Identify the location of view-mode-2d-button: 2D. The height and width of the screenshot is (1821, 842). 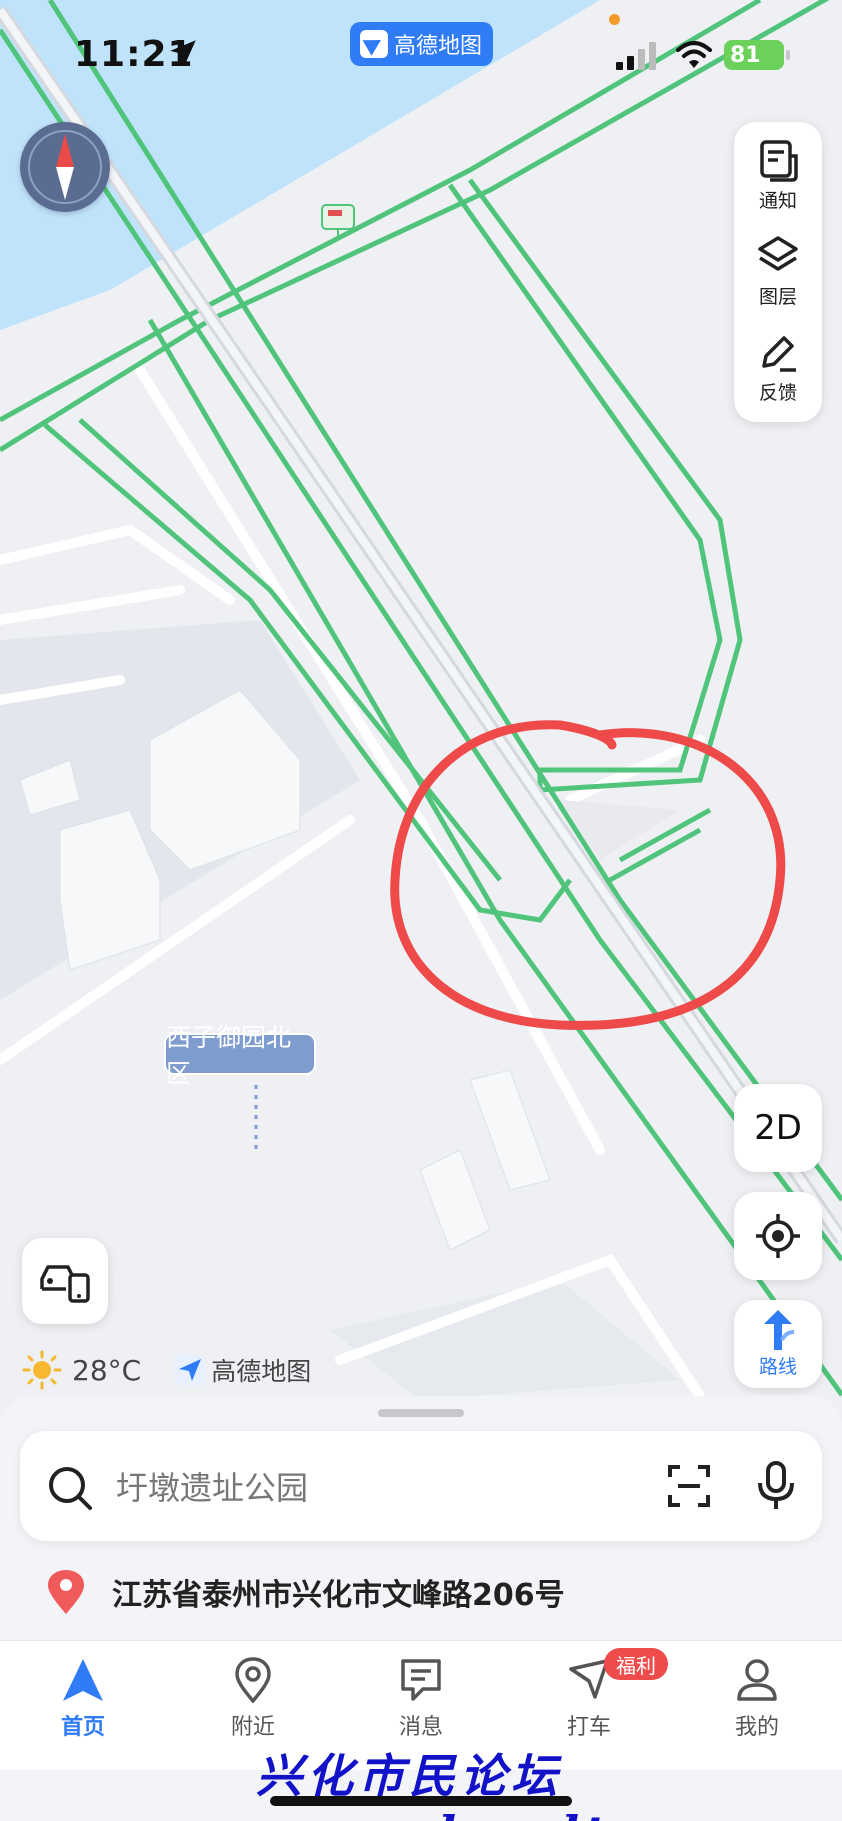
(778, 1128).